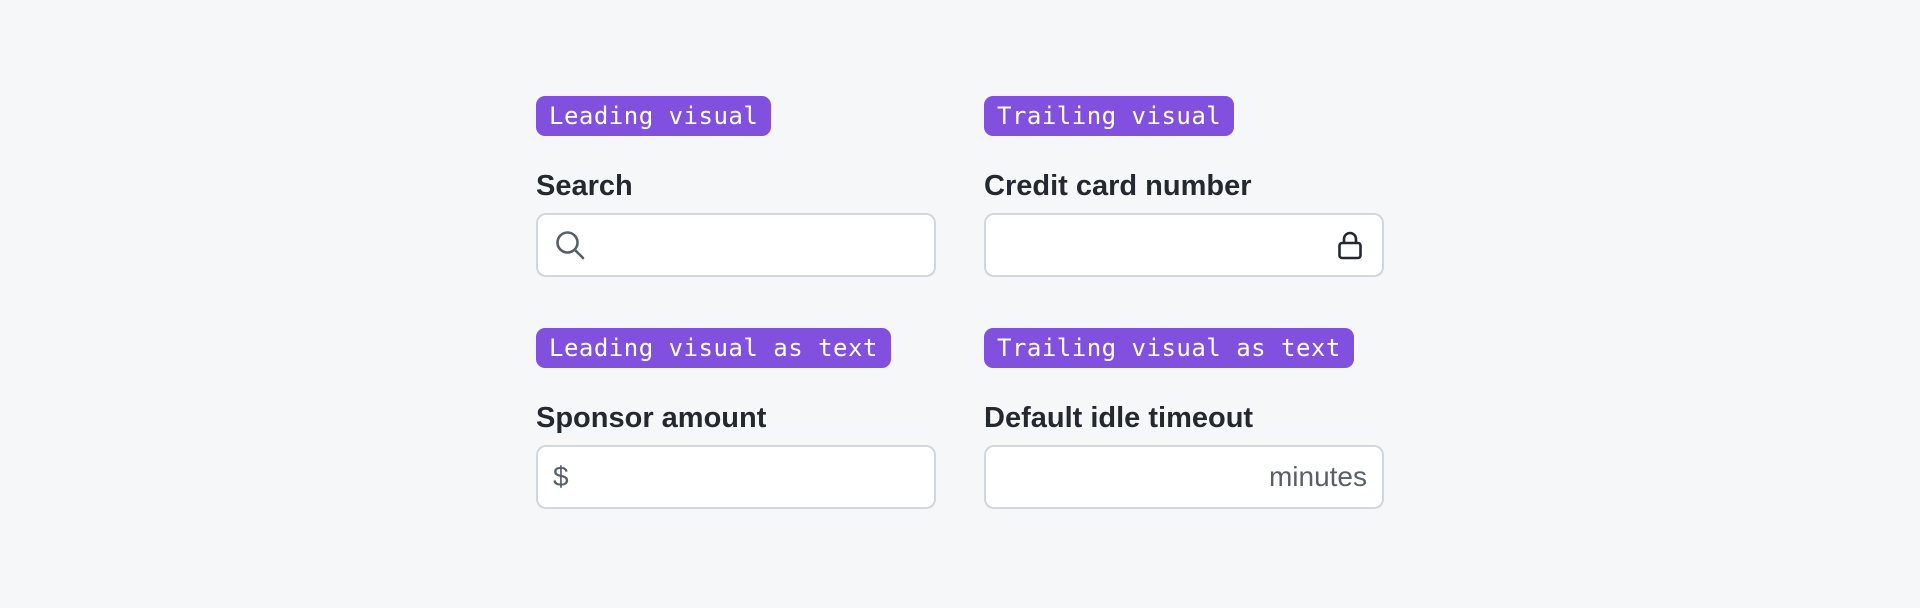 The image size is (1920, 608). Describe the element at coordinates (1109, 116) in the screenshot. I see `example-tag: Trailing visual` at that location.